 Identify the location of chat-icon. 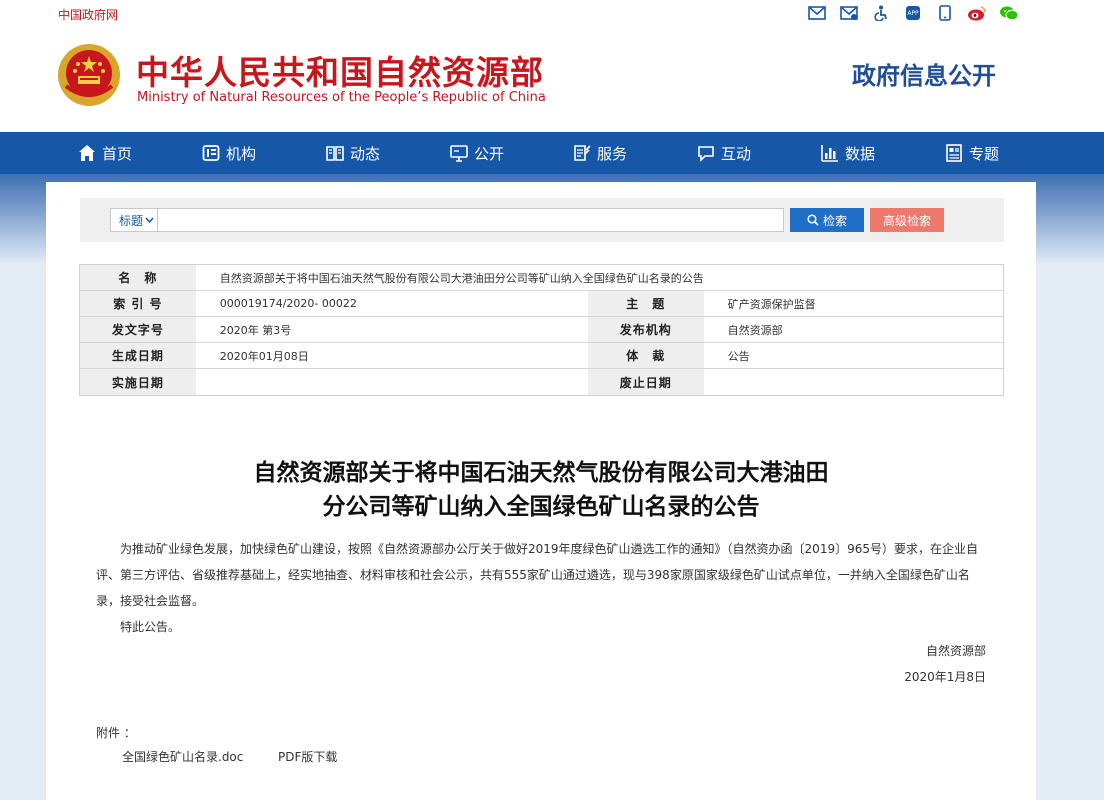
(706, 154).